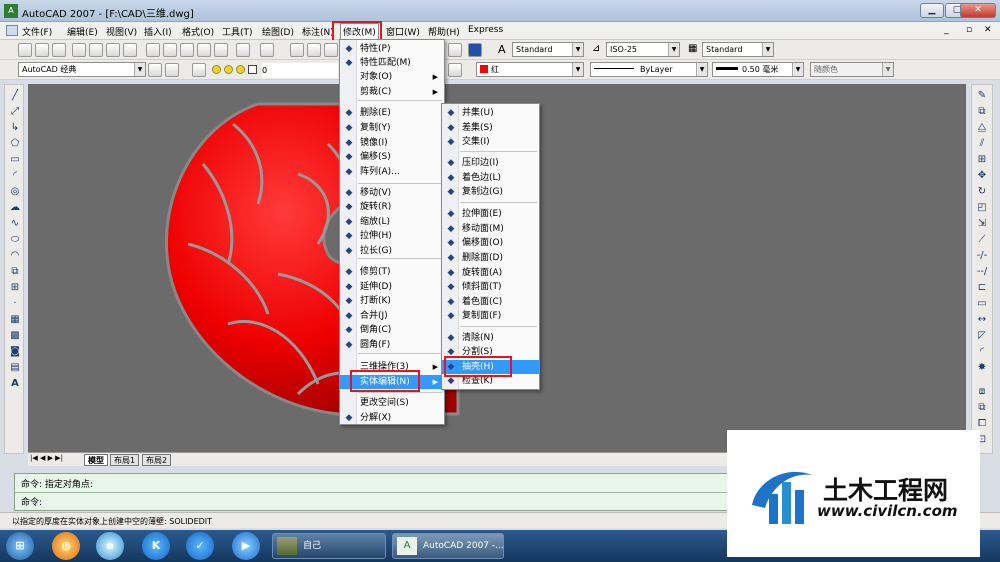 The image size is (1000, 562). I want to click on zoom-realtime-icon, so click(314, 50).